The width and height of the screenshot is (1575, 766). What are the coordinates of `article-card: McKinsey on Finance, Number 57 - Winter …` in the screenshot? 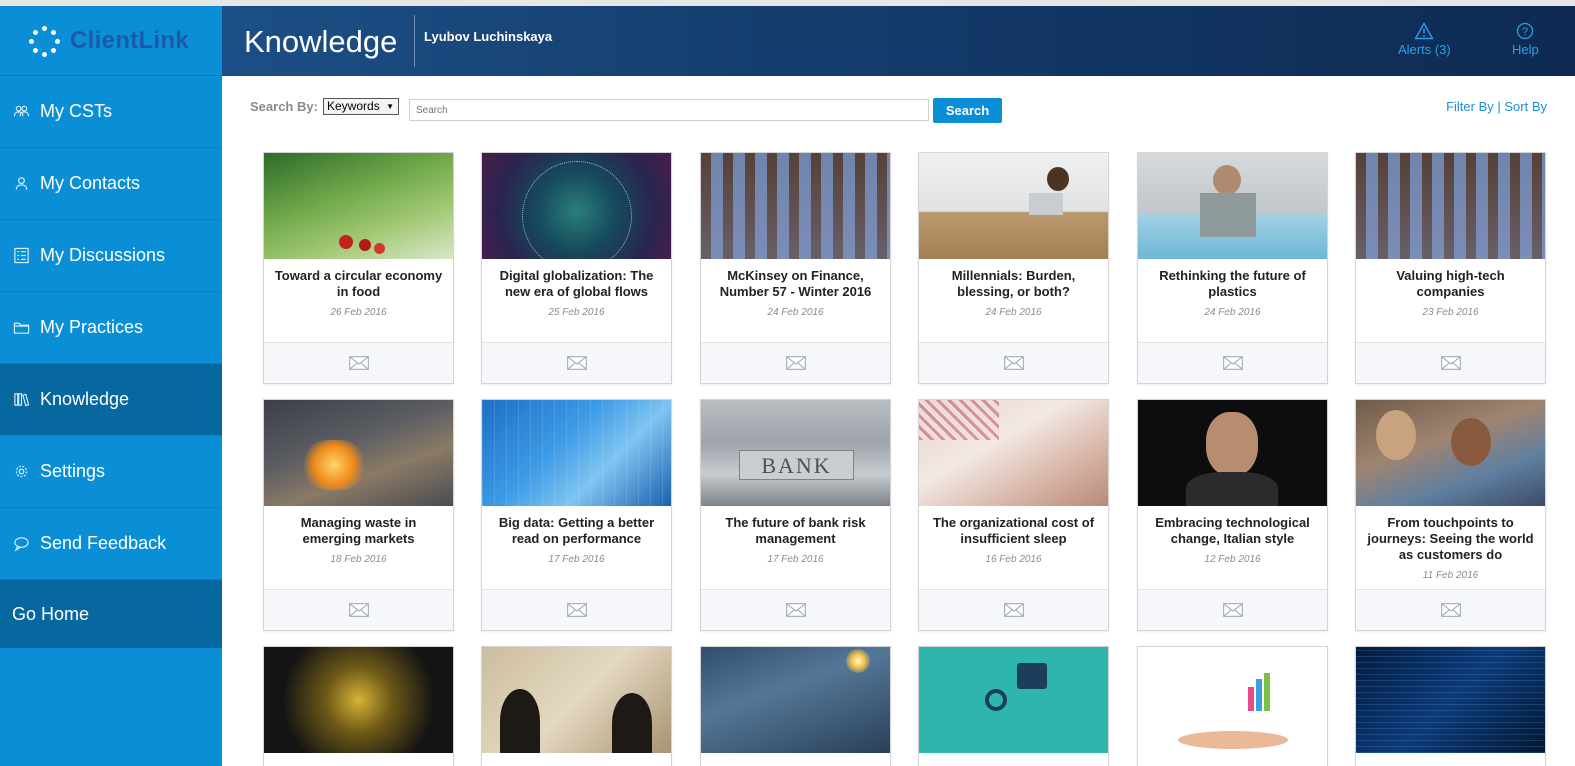 It's located at (795, 268).